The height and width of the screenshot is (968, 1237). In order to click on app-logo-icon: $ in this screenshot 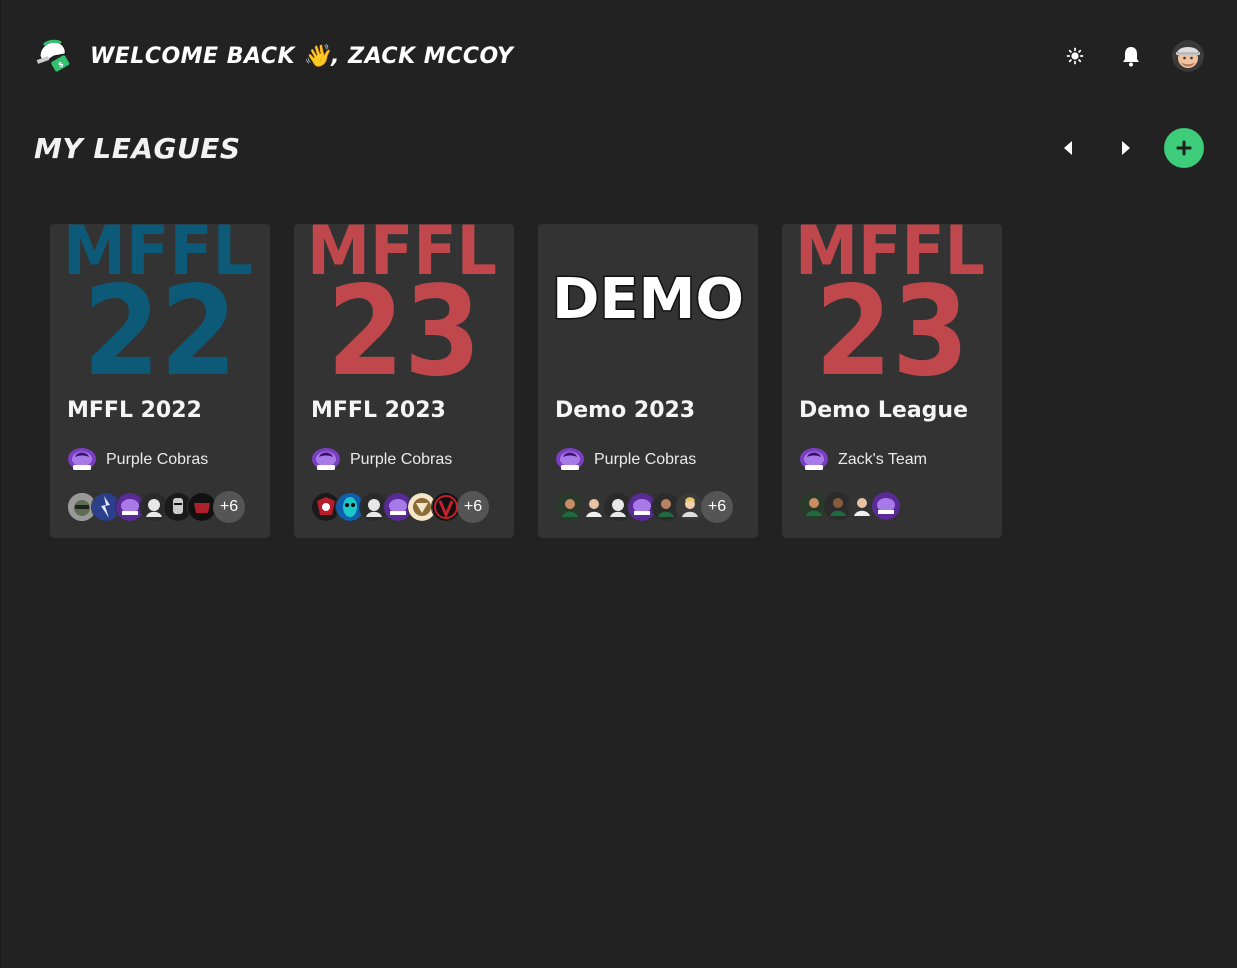, I will do `click(54, 56)`.